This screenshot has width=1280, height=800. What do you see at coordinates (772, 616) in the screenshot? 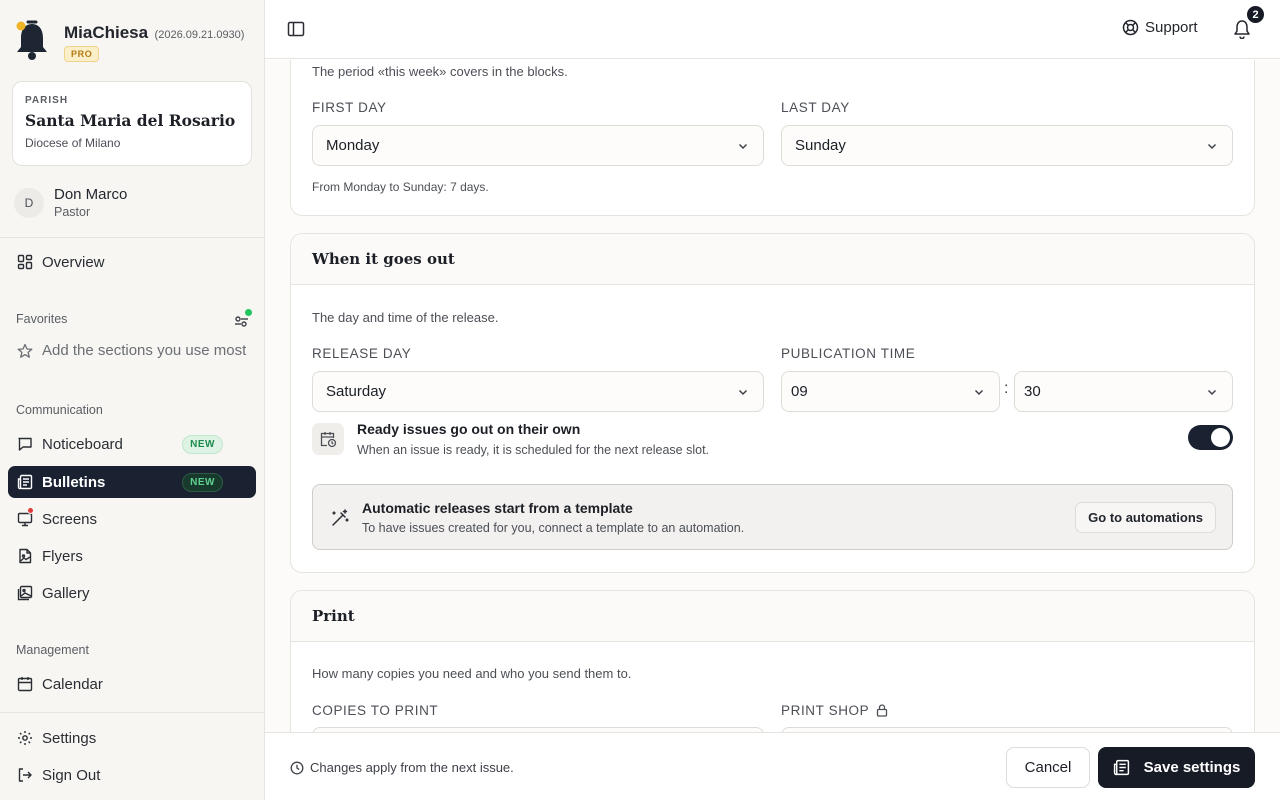
I see `print-card-title: Print` at bounding box center [772, 616].